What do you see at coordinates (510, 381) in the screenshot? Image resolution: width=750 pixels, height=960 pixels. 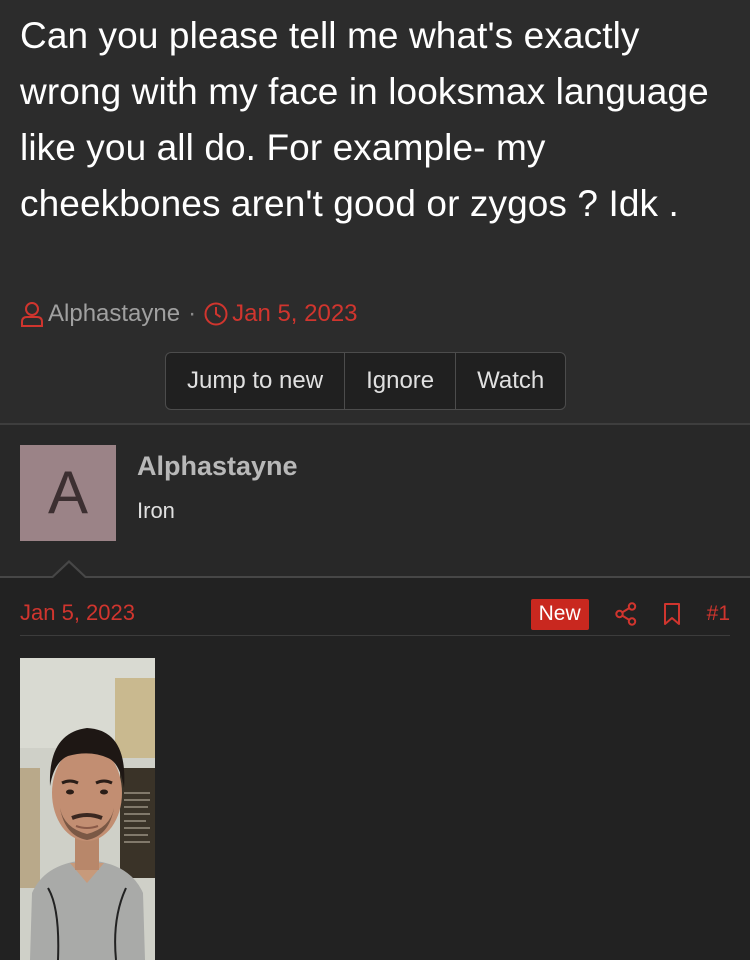 I see `watch-button: Watch` at bounding box center [510, 381].